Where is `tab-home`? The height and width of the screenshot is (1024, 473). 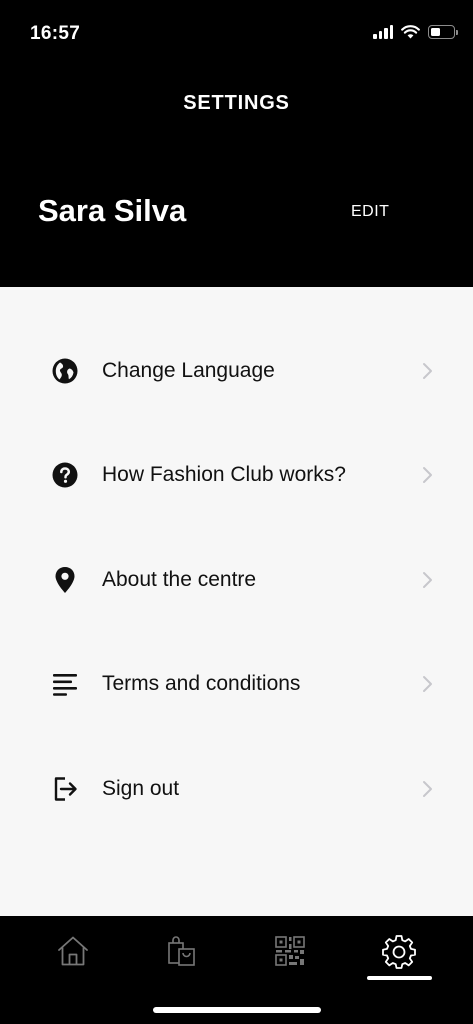
tab-home is located at coordinates (73, 964).